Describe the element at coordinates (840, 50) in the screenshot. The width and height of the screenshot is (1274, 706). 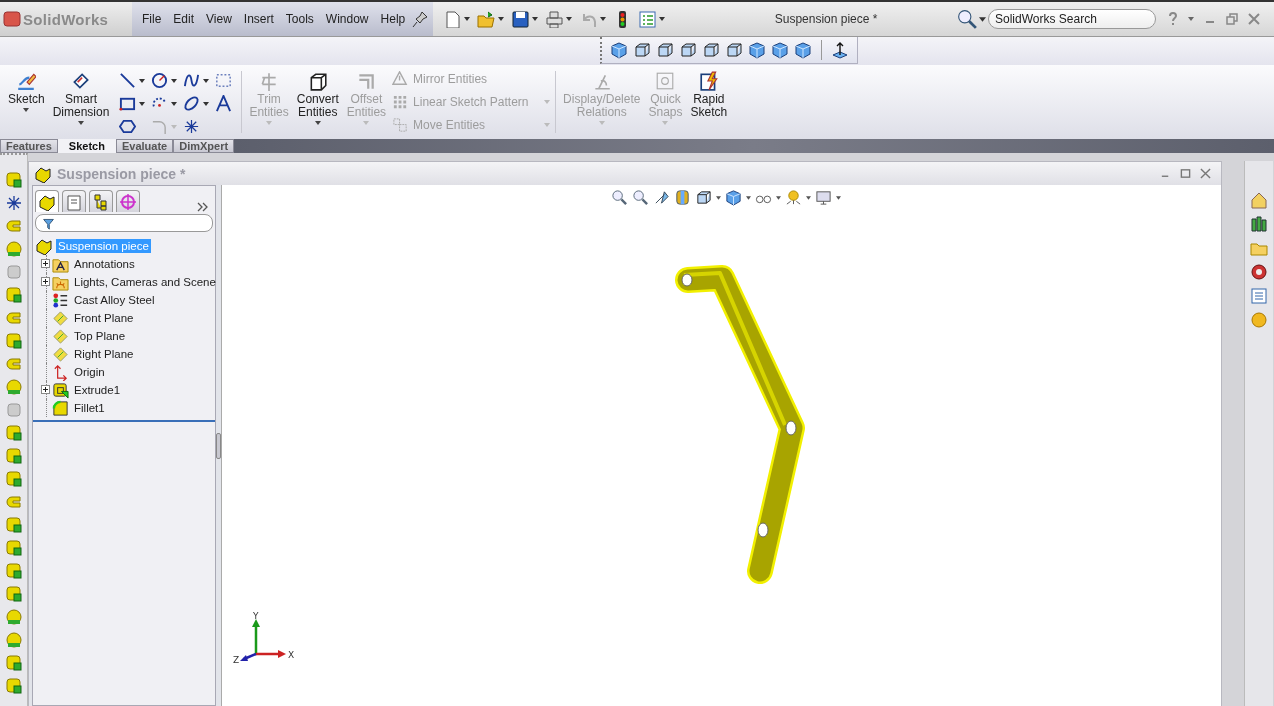
I see `normal-to-icon` at that location.